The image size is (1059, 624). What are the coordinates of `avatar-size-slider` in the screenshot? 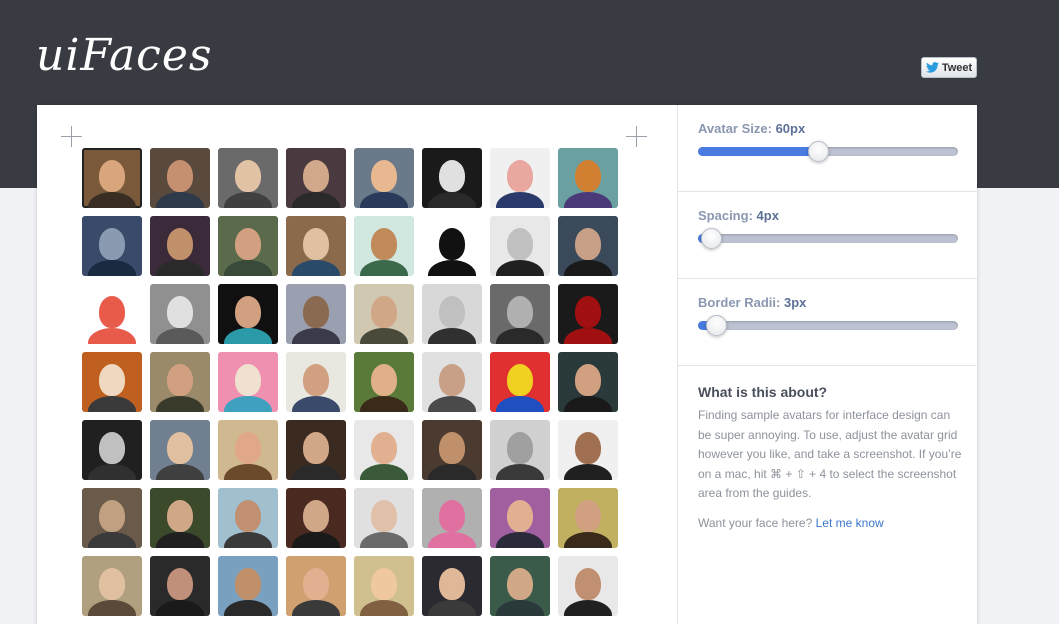 It's located at (828, 151).